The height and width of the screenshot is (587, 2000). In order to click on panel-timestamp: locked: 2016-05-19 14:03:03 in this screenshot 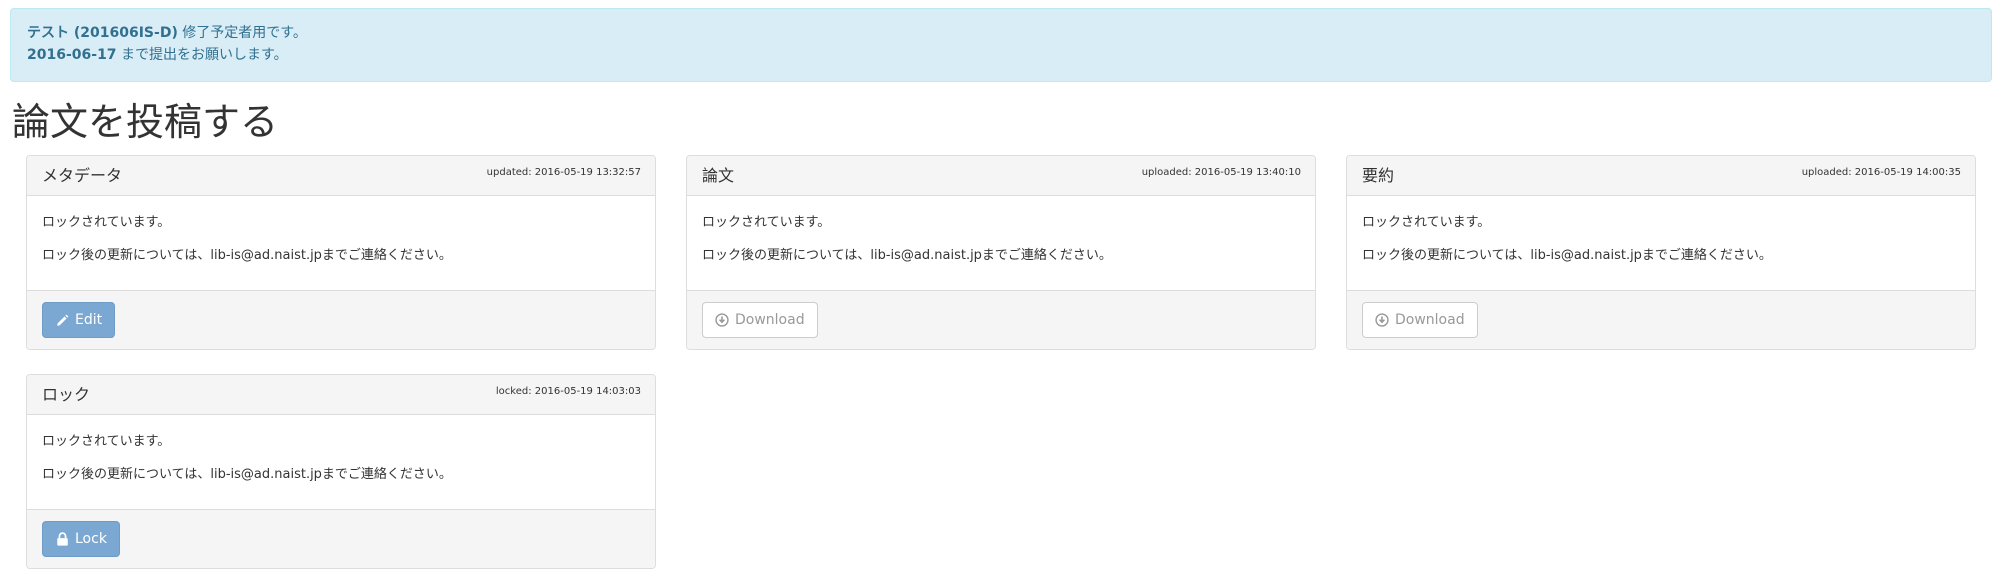, I will do `click(568, 391)`.